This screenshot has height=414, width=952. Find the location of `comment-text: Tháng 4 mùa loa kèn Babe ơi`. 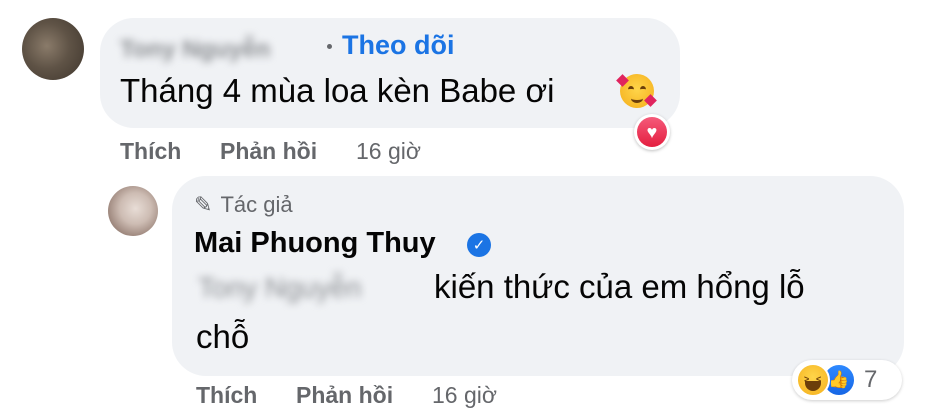

comment-text: Tháng 4 mùa loa kèn Babe ơi is located at coordinates (337, 90).